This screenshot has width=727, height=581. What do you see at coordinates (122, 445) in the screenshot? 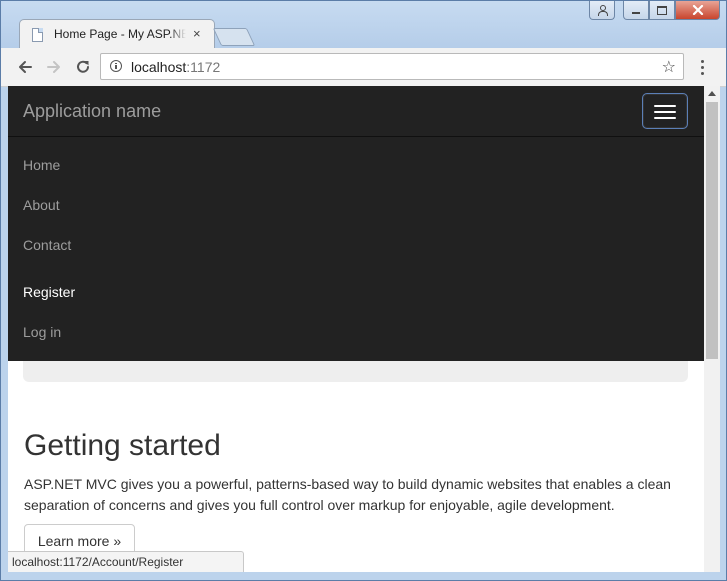
I see `page-heading: Getting started` at bounding box center [122, 445].